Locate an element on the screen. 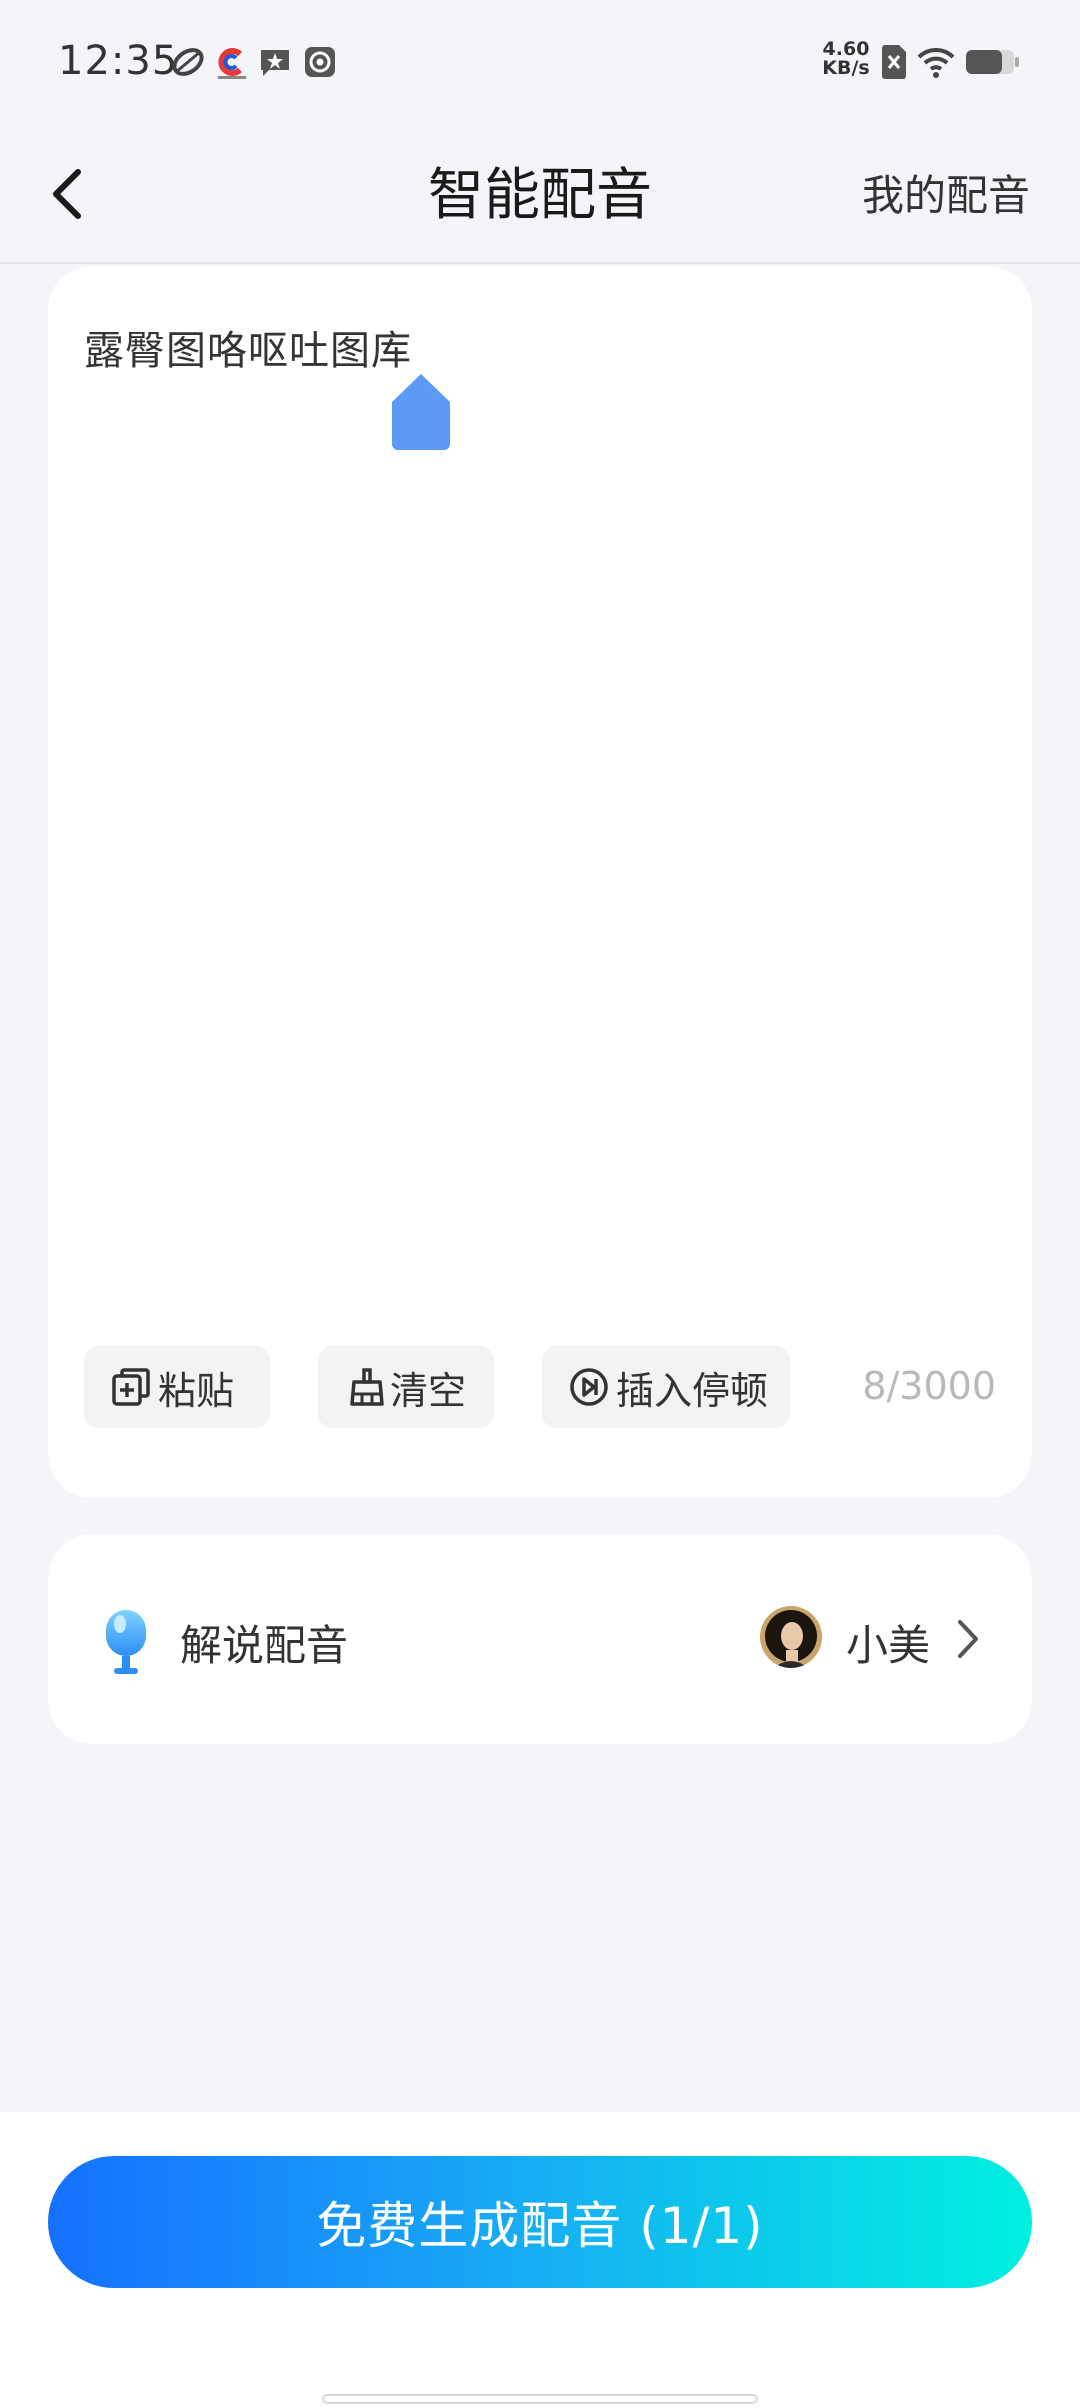 This screenshot has height=2408, width=1080. pause-marker-icon is located at coordinates (589, 1387).